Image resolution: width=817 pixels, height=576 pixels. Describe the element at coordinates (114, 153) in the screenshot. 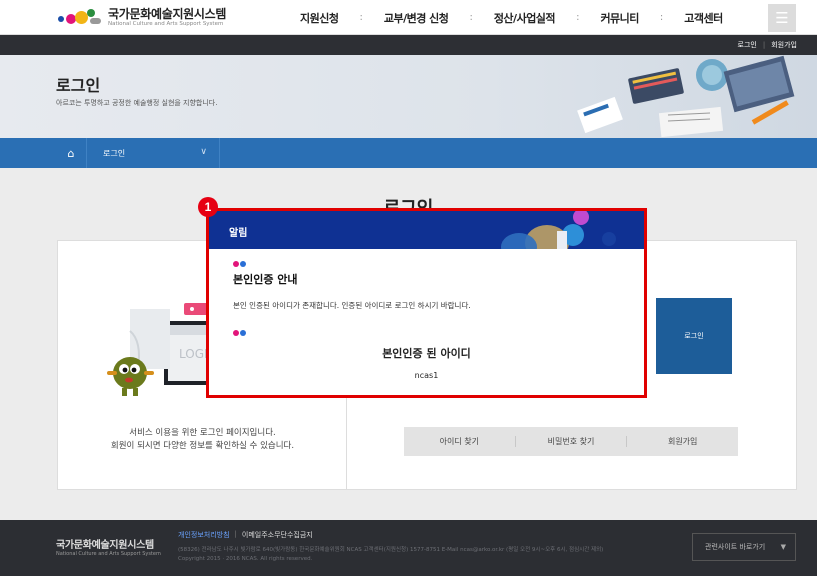

I see `breadcrumb-label: 로그인` at that location.